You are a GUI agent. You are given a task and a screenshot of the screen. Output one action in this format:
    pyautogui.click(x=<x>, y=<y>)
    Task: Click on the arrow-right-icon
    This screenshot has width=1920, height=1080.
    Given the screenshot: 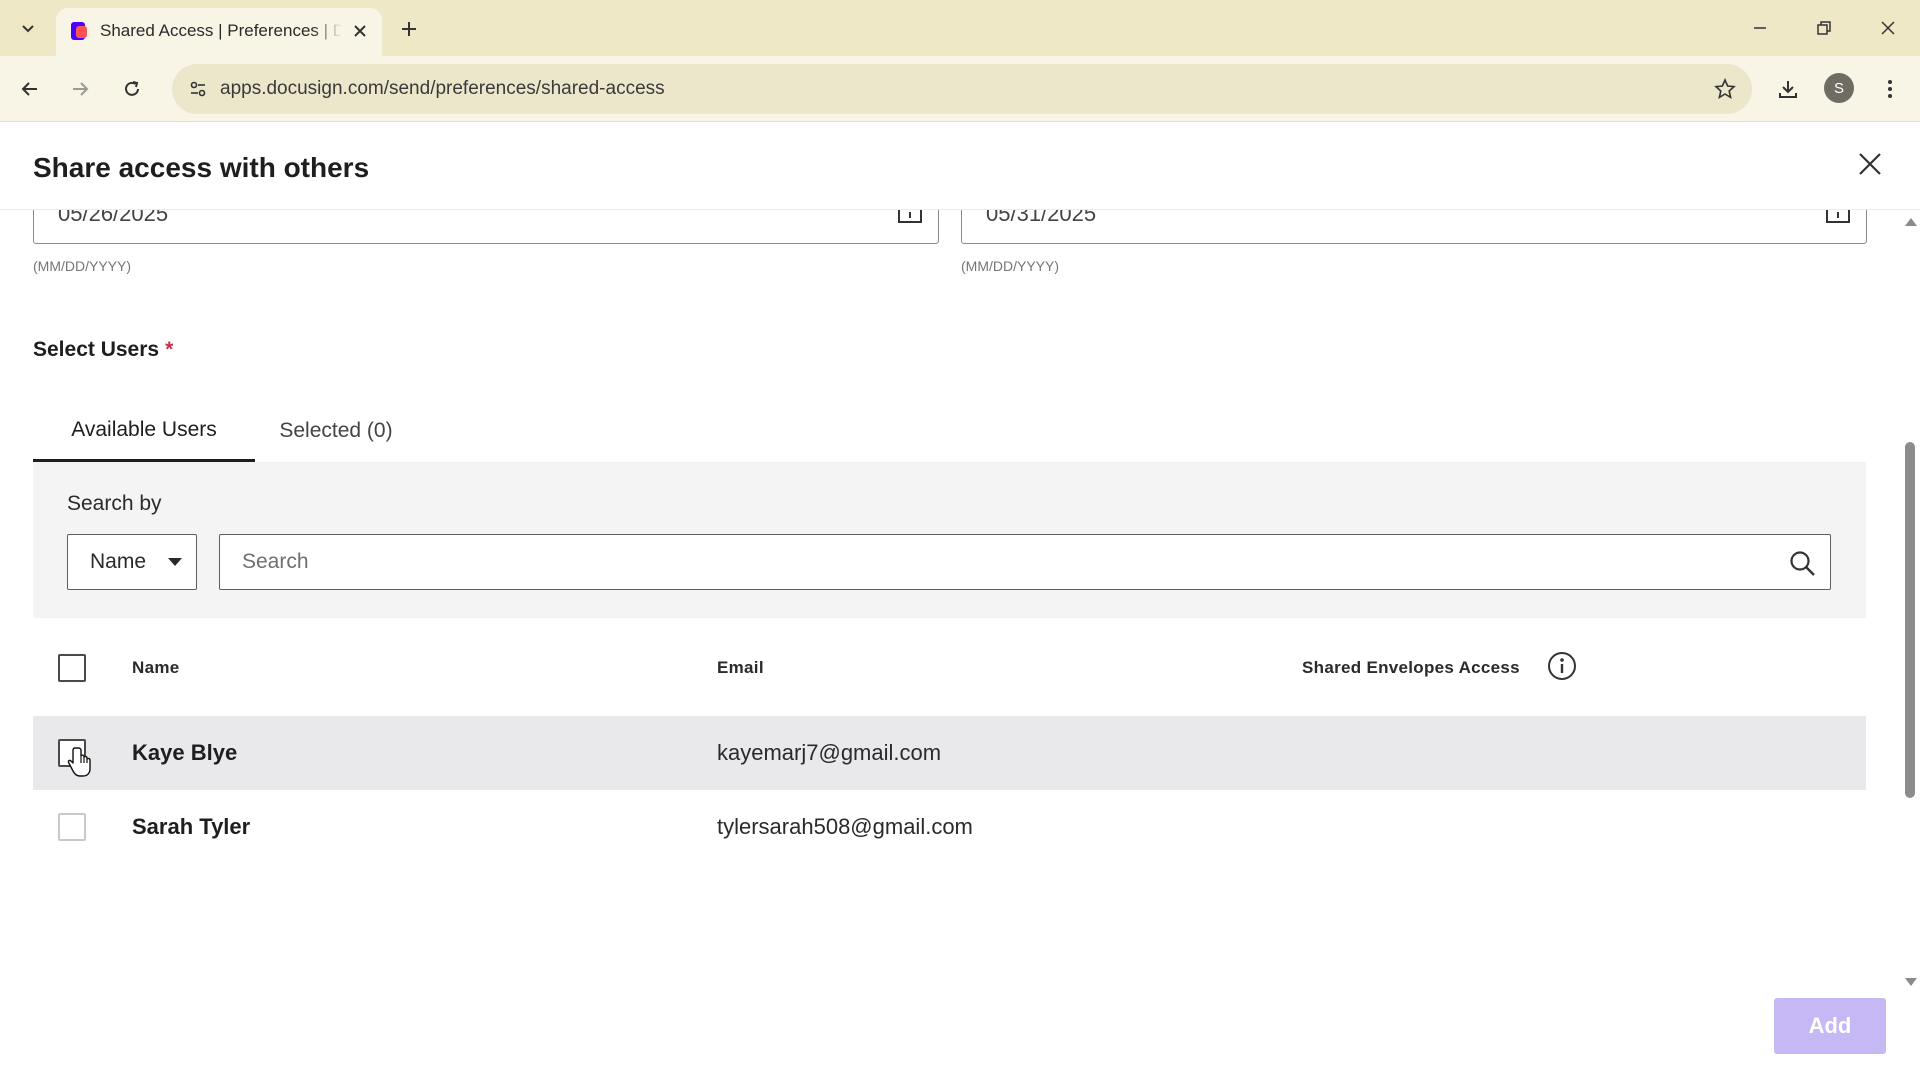 What is the action you would take?
    pyautogui.click(x=81, y=89)
    